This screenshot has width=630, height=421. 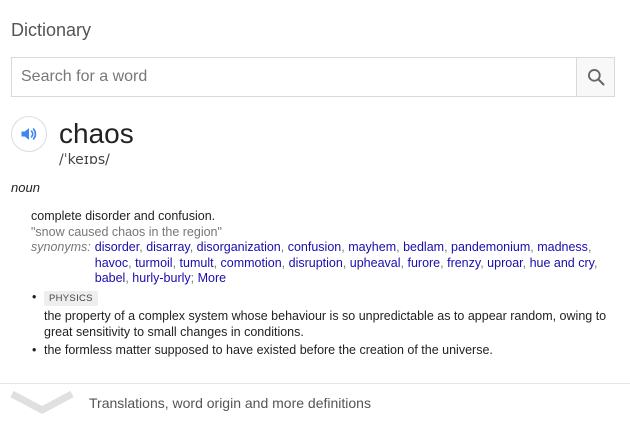 What do you see at coordinates (490, 247) in the screenshot?
I see `synonym-link: pandemonium` at bounding box center [490, 247].